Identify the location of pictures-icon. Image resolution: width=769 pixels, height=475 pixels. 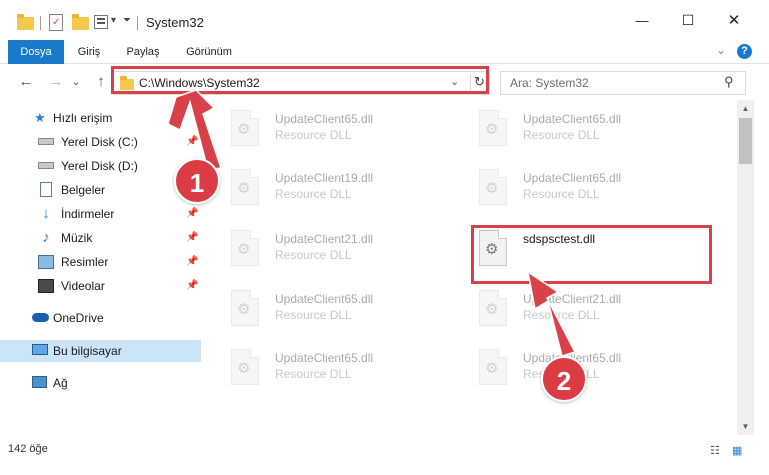
(46, 262).